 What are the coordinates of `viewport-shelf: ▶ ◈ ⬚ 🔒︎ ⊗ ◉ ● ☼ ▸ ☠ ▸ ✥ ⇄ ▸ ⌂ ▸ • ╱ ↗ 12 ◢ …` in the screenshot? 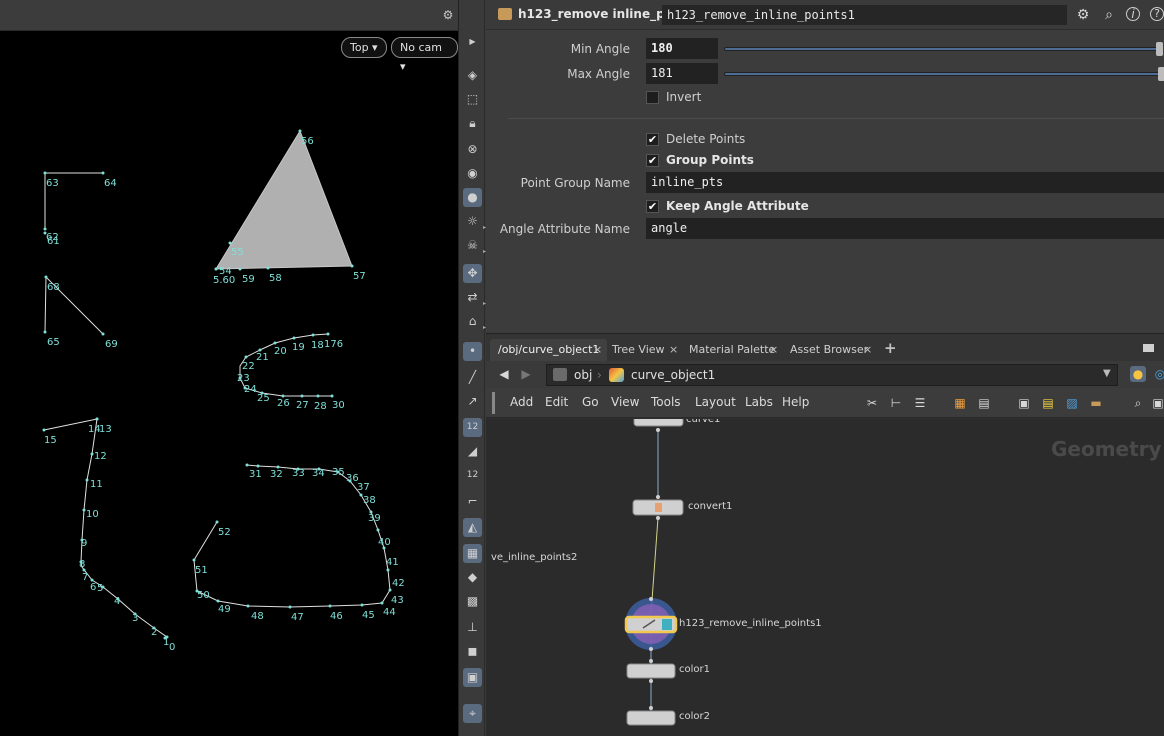 It's located at (472, 368).